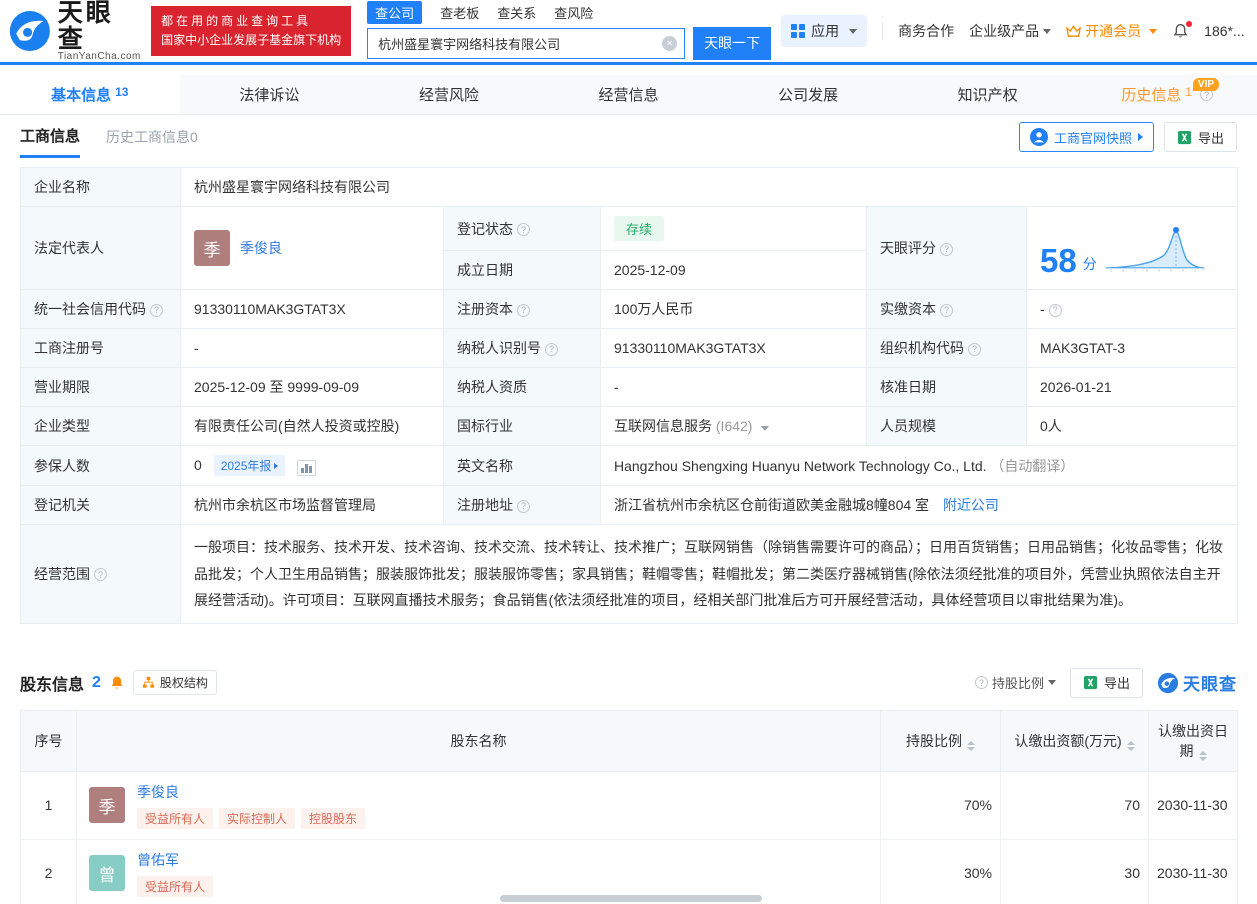 This screenshot has height=904, width=1257. I want to click on search-tab-company: 查公司, so click(395, 12).